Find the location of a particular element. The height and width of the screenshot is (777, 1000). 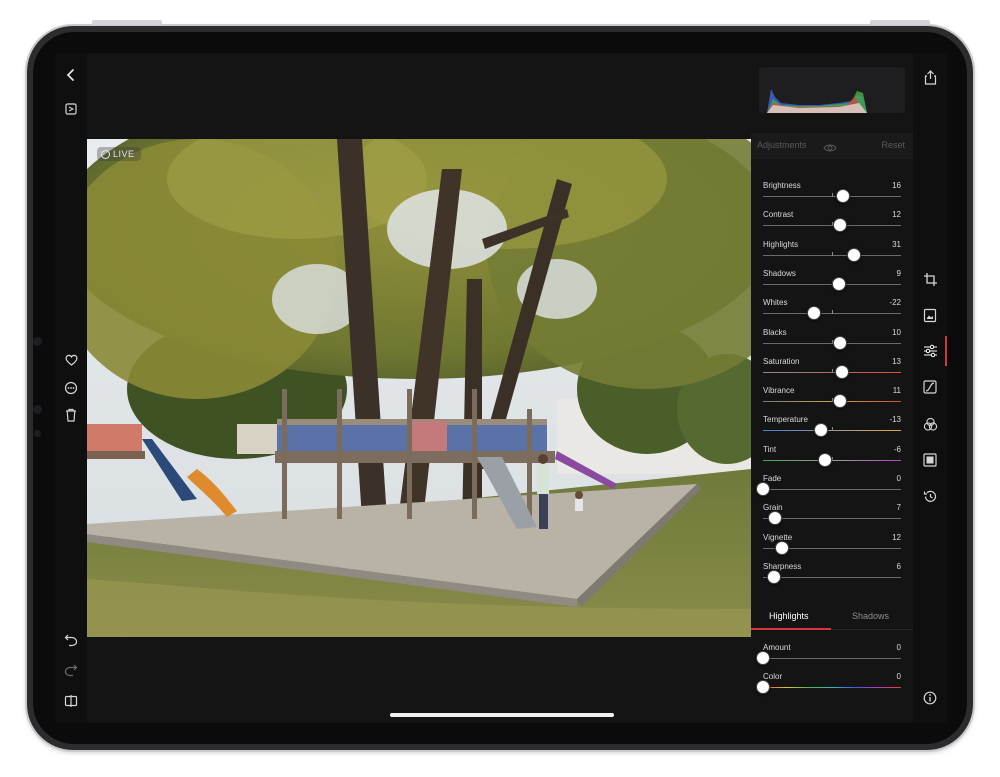

slider-label: Contrast is located at coordinates (778, 215).